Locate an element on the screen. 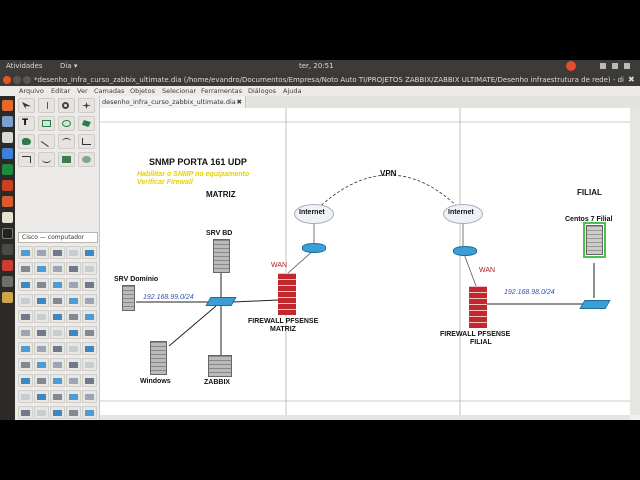  ellipse-tool is located at coordinates (66, 123).